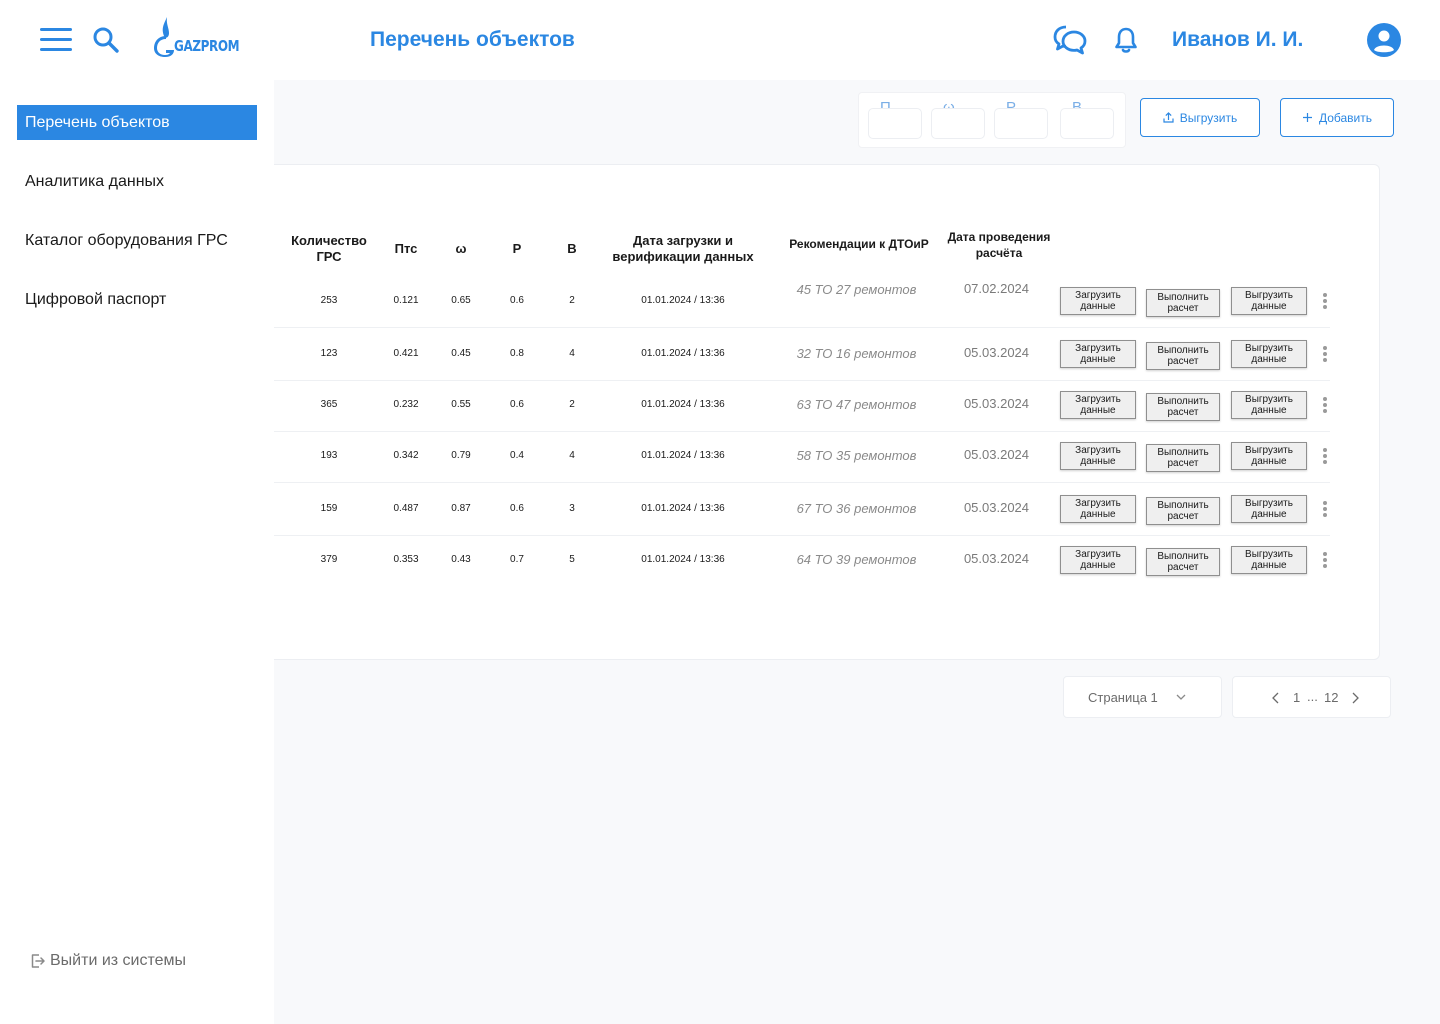 The image size is (1440, 1024). I want to click on filter-b: B, so click(1087, 119).